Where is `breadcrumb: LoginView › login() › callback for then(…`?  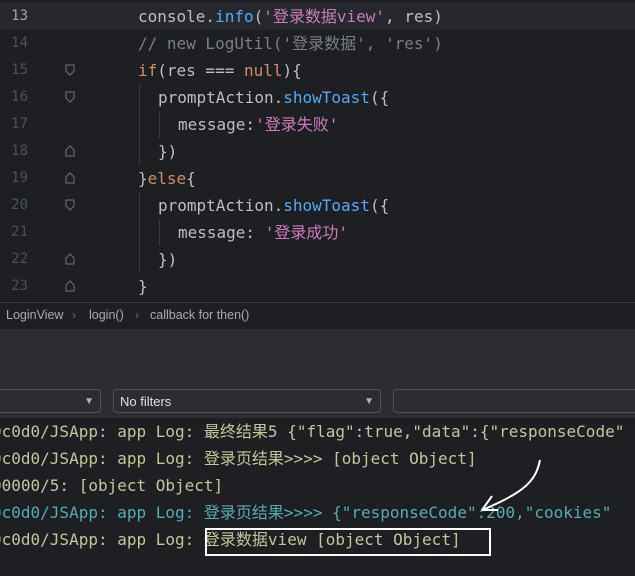
breadcrumb: LoginView › login() › callback for then(… is located at coordinates (317, 315).